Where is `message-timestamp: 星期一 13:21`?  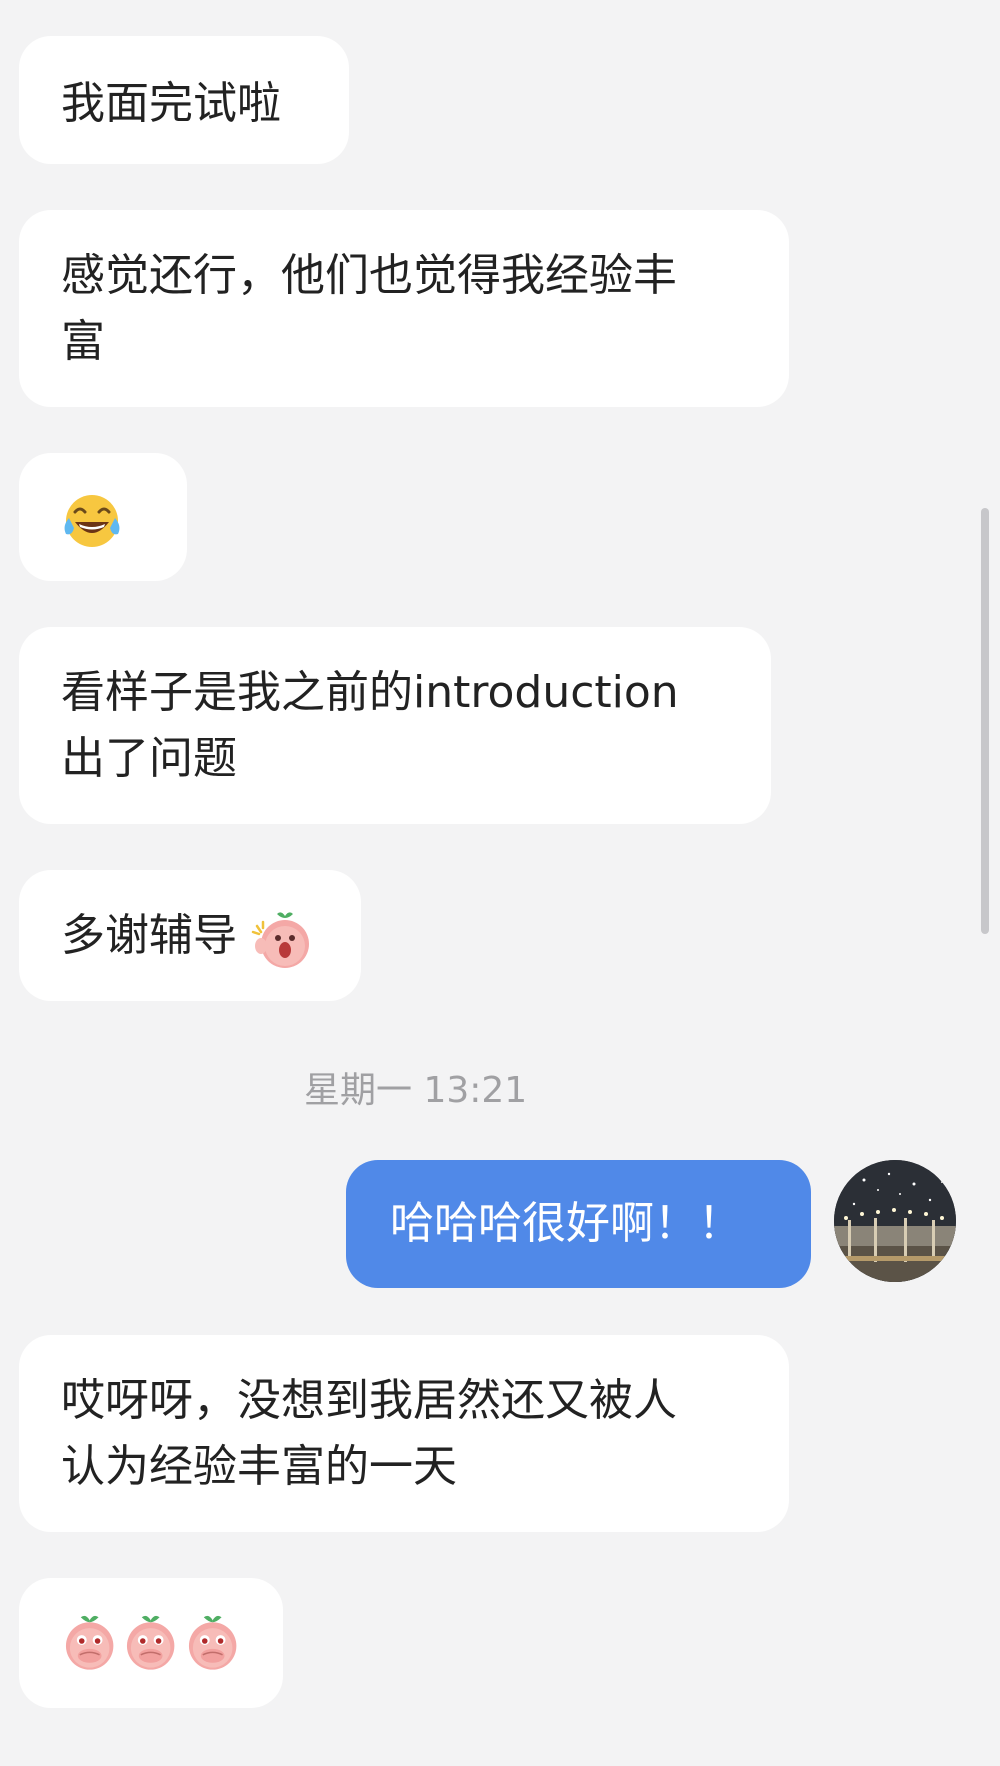
message-timestamp: 星期一 13:21 is located at coordinates (416, 1090).